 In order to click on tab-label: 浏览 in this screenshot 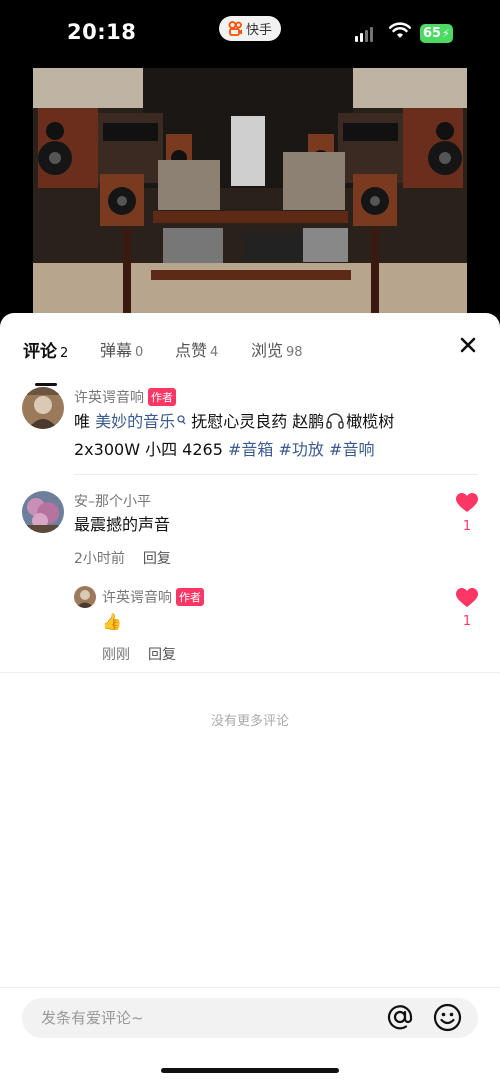, I will do `click(267, 350)`.